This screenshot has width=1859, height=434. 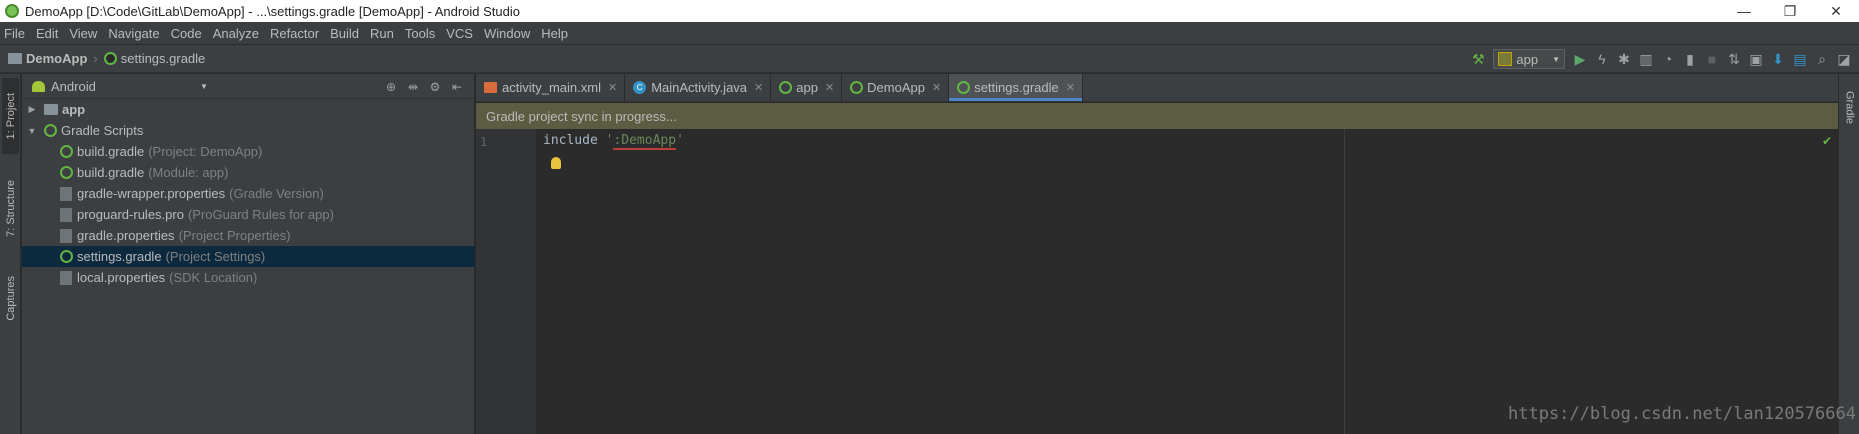 I want to click on project-view-selector: Android, so click(x=73, y=86).